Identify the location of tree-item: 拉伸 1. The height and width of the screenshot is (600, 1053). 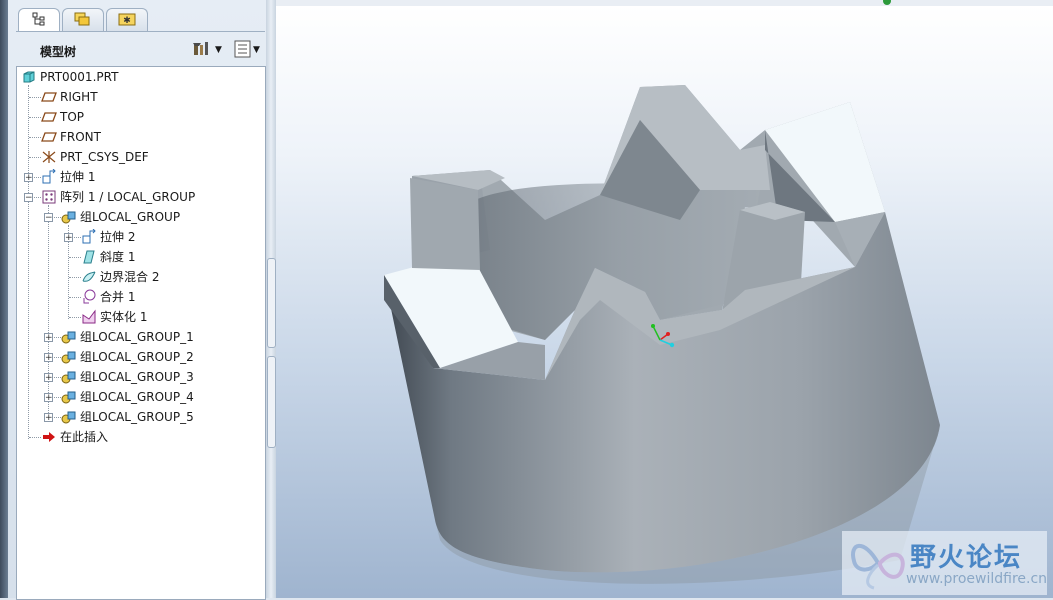
(68, 177).